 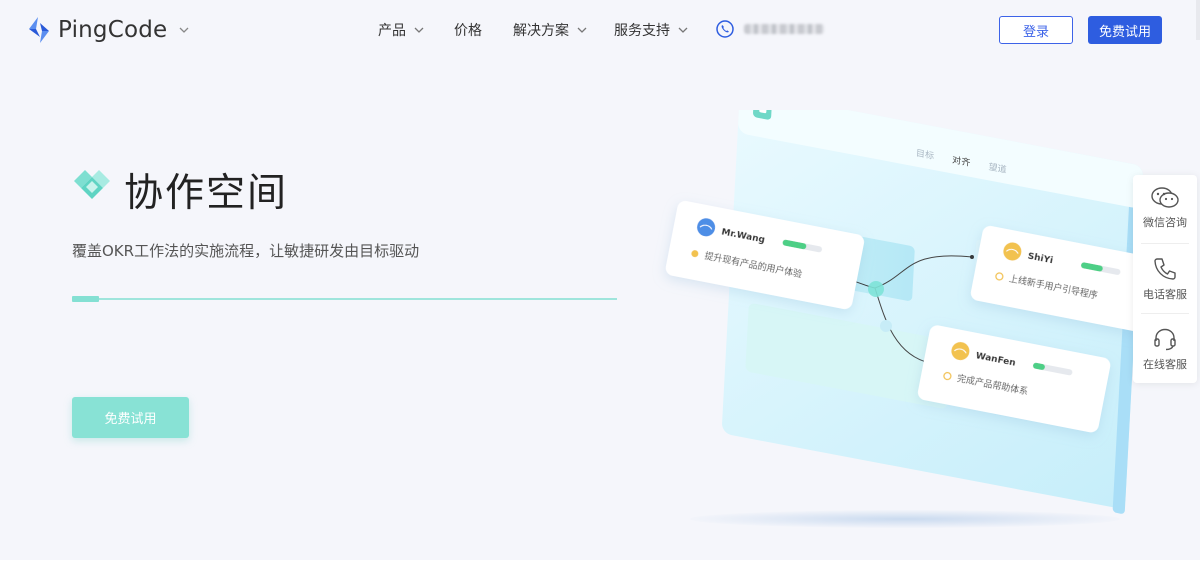 I want to click on nav-item-label: 服务支持, so click(x=642, y=31).